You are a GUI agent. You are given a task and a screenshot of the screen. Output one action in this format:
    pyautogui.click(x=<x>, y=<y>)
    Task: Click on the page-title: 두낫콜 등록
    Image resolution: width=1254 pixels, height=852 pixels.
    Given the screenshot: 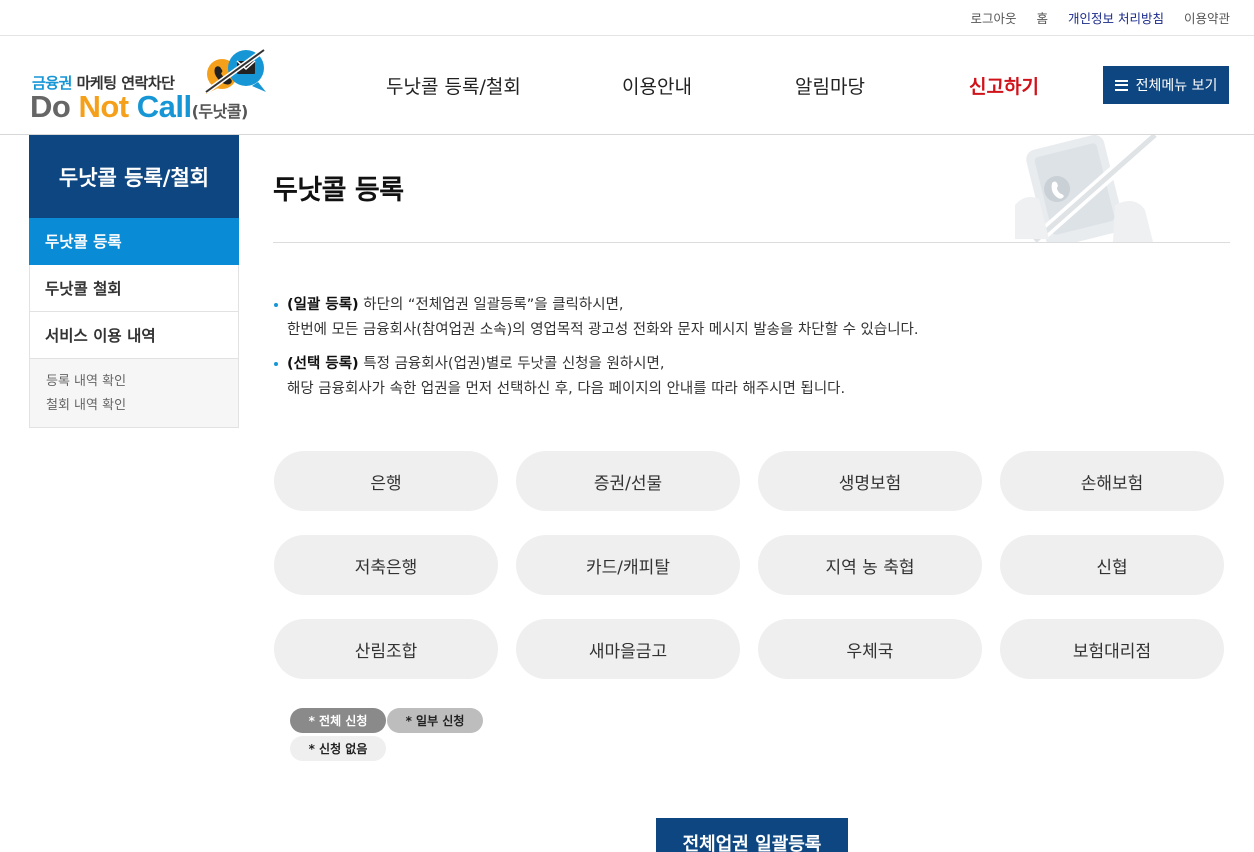 What is the action you would take?
    pyautogui.click(x=338, y=190)
    